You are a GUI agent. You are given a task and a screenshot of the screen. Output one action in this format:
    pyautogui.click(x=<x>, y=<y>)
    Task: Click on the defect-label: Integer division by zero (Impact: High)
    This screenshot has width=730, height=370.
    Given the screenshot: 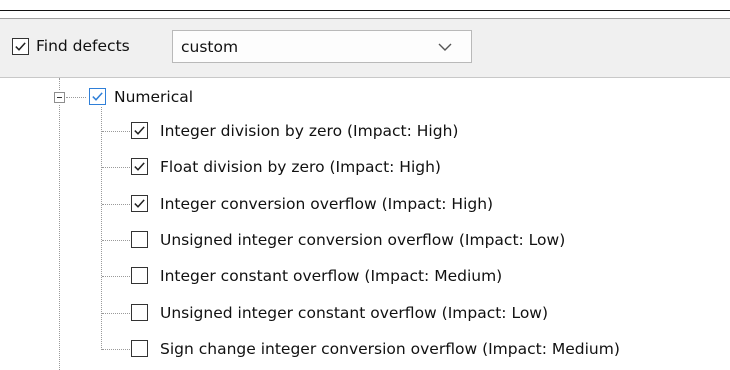 What is the action you would take?
    pyautogui.click(x=309, y=131)
    